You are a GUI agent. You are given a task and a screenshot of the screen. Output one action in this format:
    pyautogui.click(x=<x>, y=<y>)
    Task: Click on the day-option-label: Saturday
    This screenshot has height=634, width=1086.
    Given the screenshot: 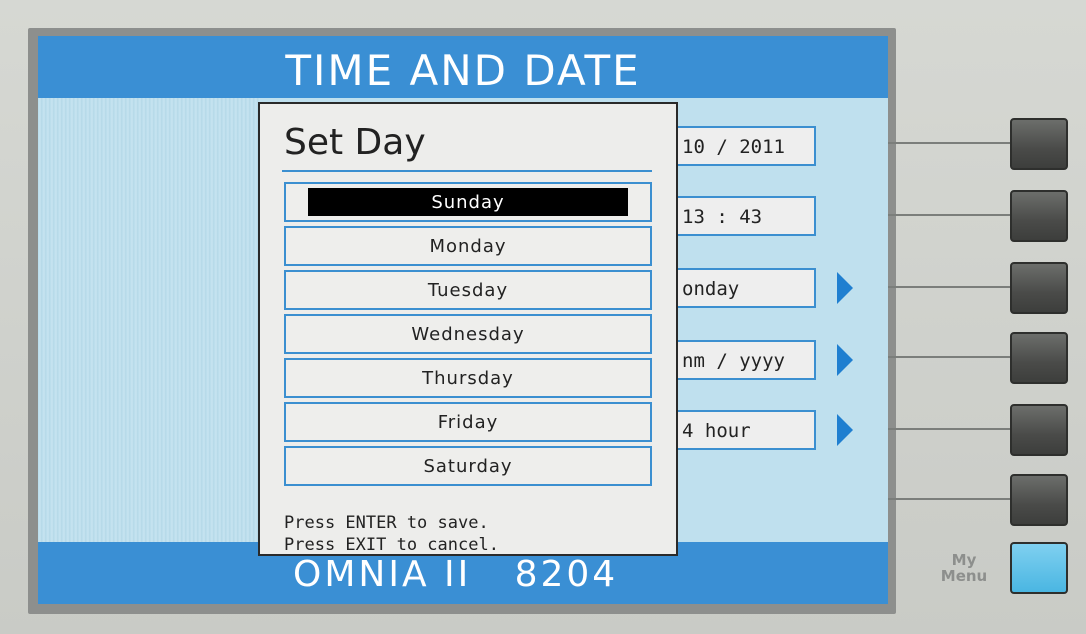 What is the action you would take?
    pyautogui.click(x=468, y=466)
    